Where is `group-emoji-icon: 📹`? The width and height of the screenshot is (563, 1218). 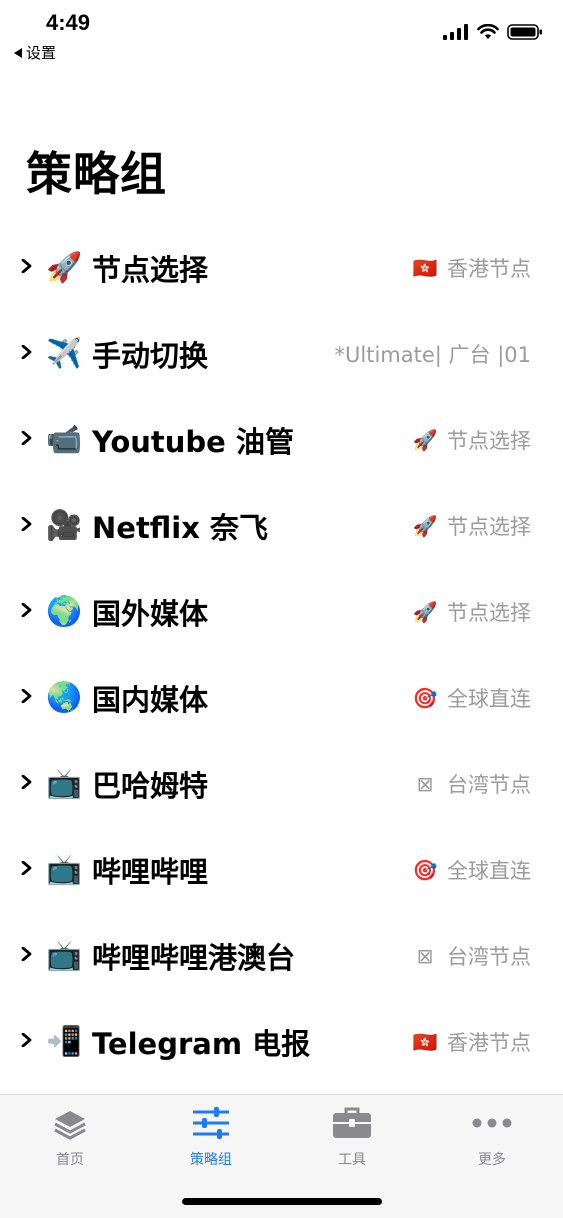
group-emoji-icon: 📹 is located at coordinates (64, 439).